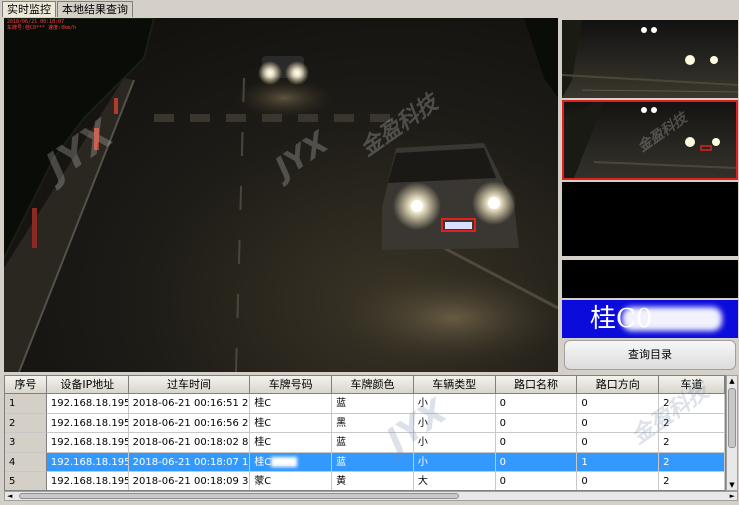 This screenshot has height=505, width=739. What do you see at coordinates (732, 418) in the screenshot?
I see `vertical-scroll-thumb` at bounding box center [732, 418].